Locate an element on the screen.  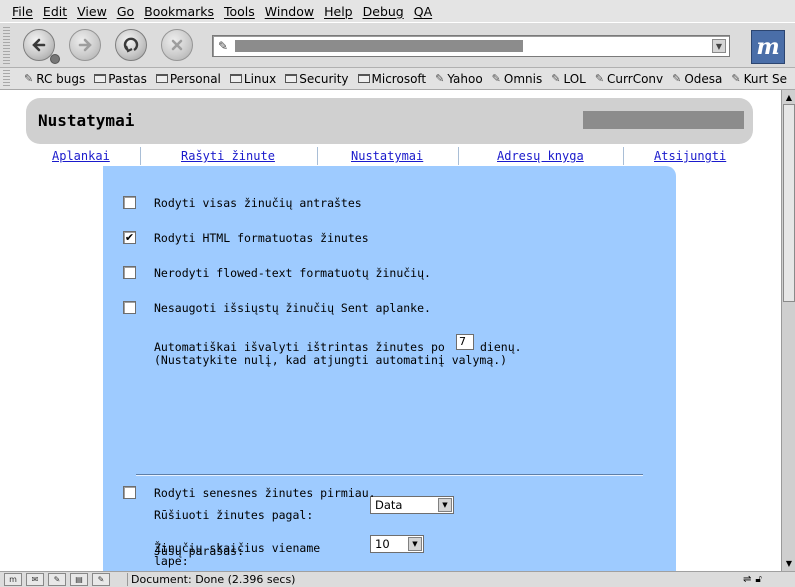
mozilla-logo-icon: m is located at coordinates (768, 47).